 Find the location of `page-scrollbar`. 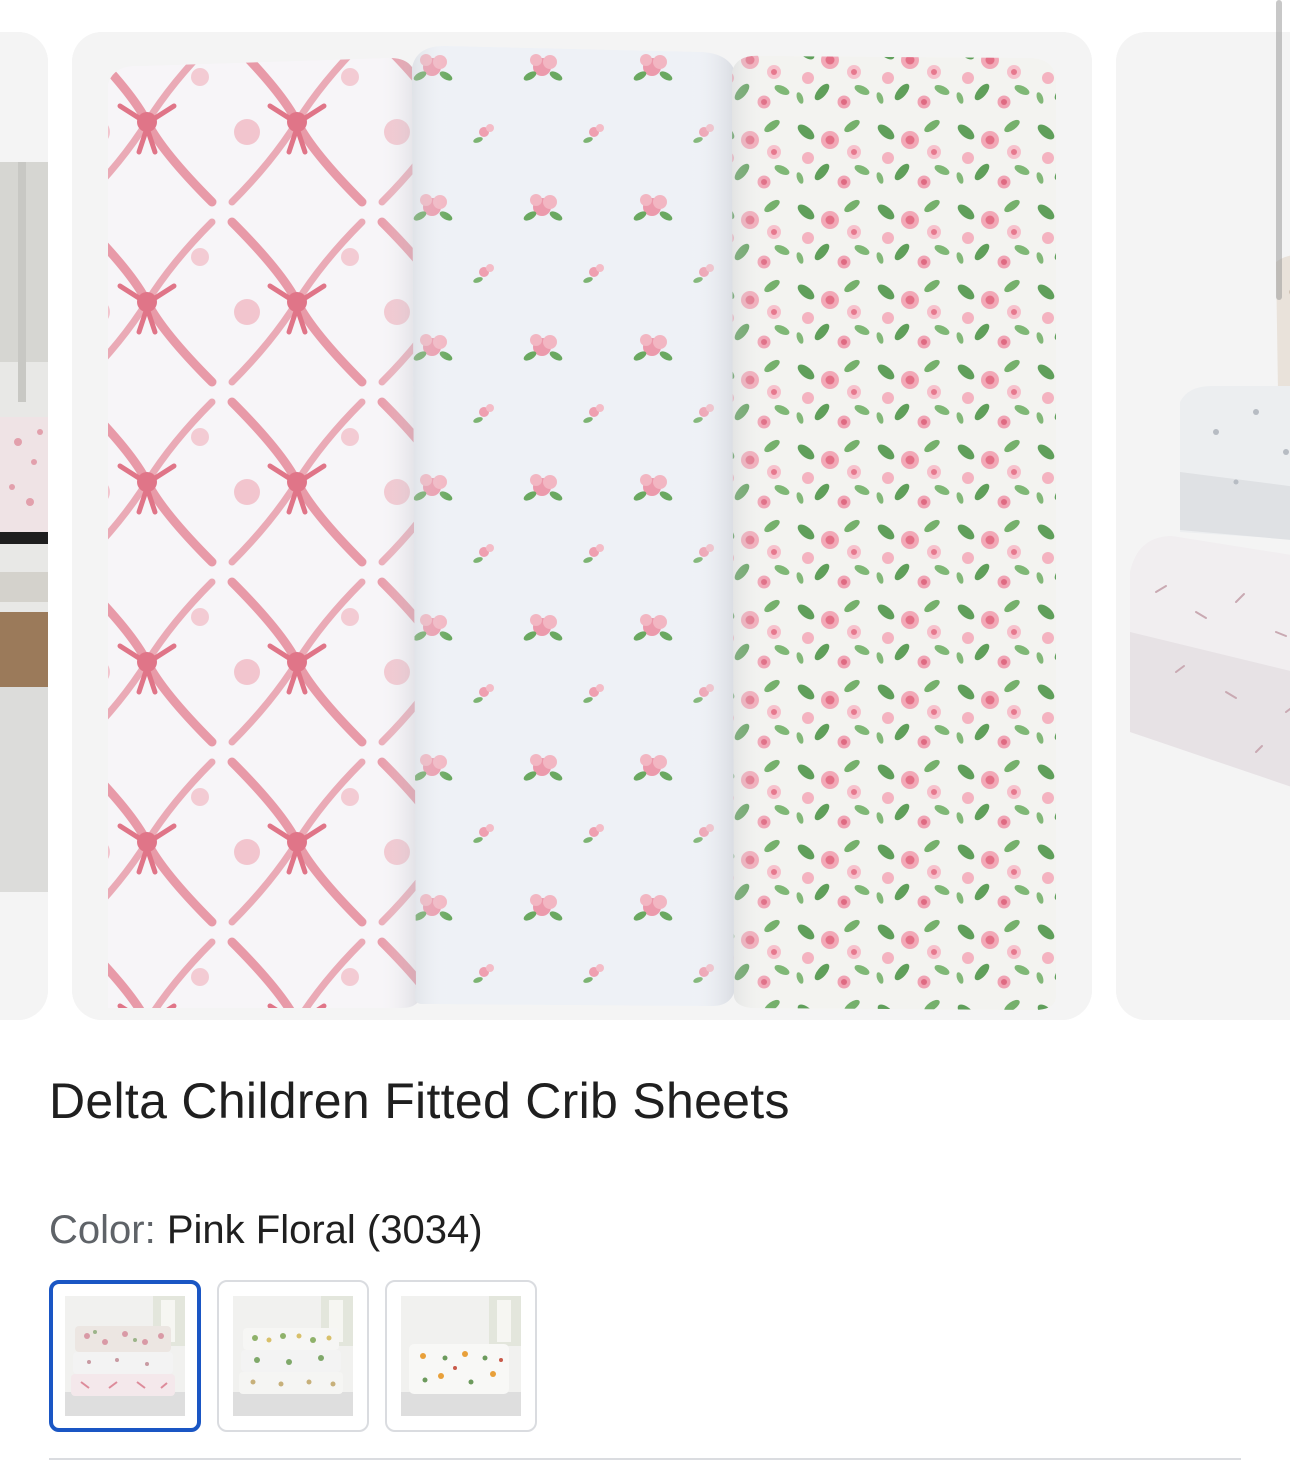

page-scrollbar is located at coordinates (1279, 150).